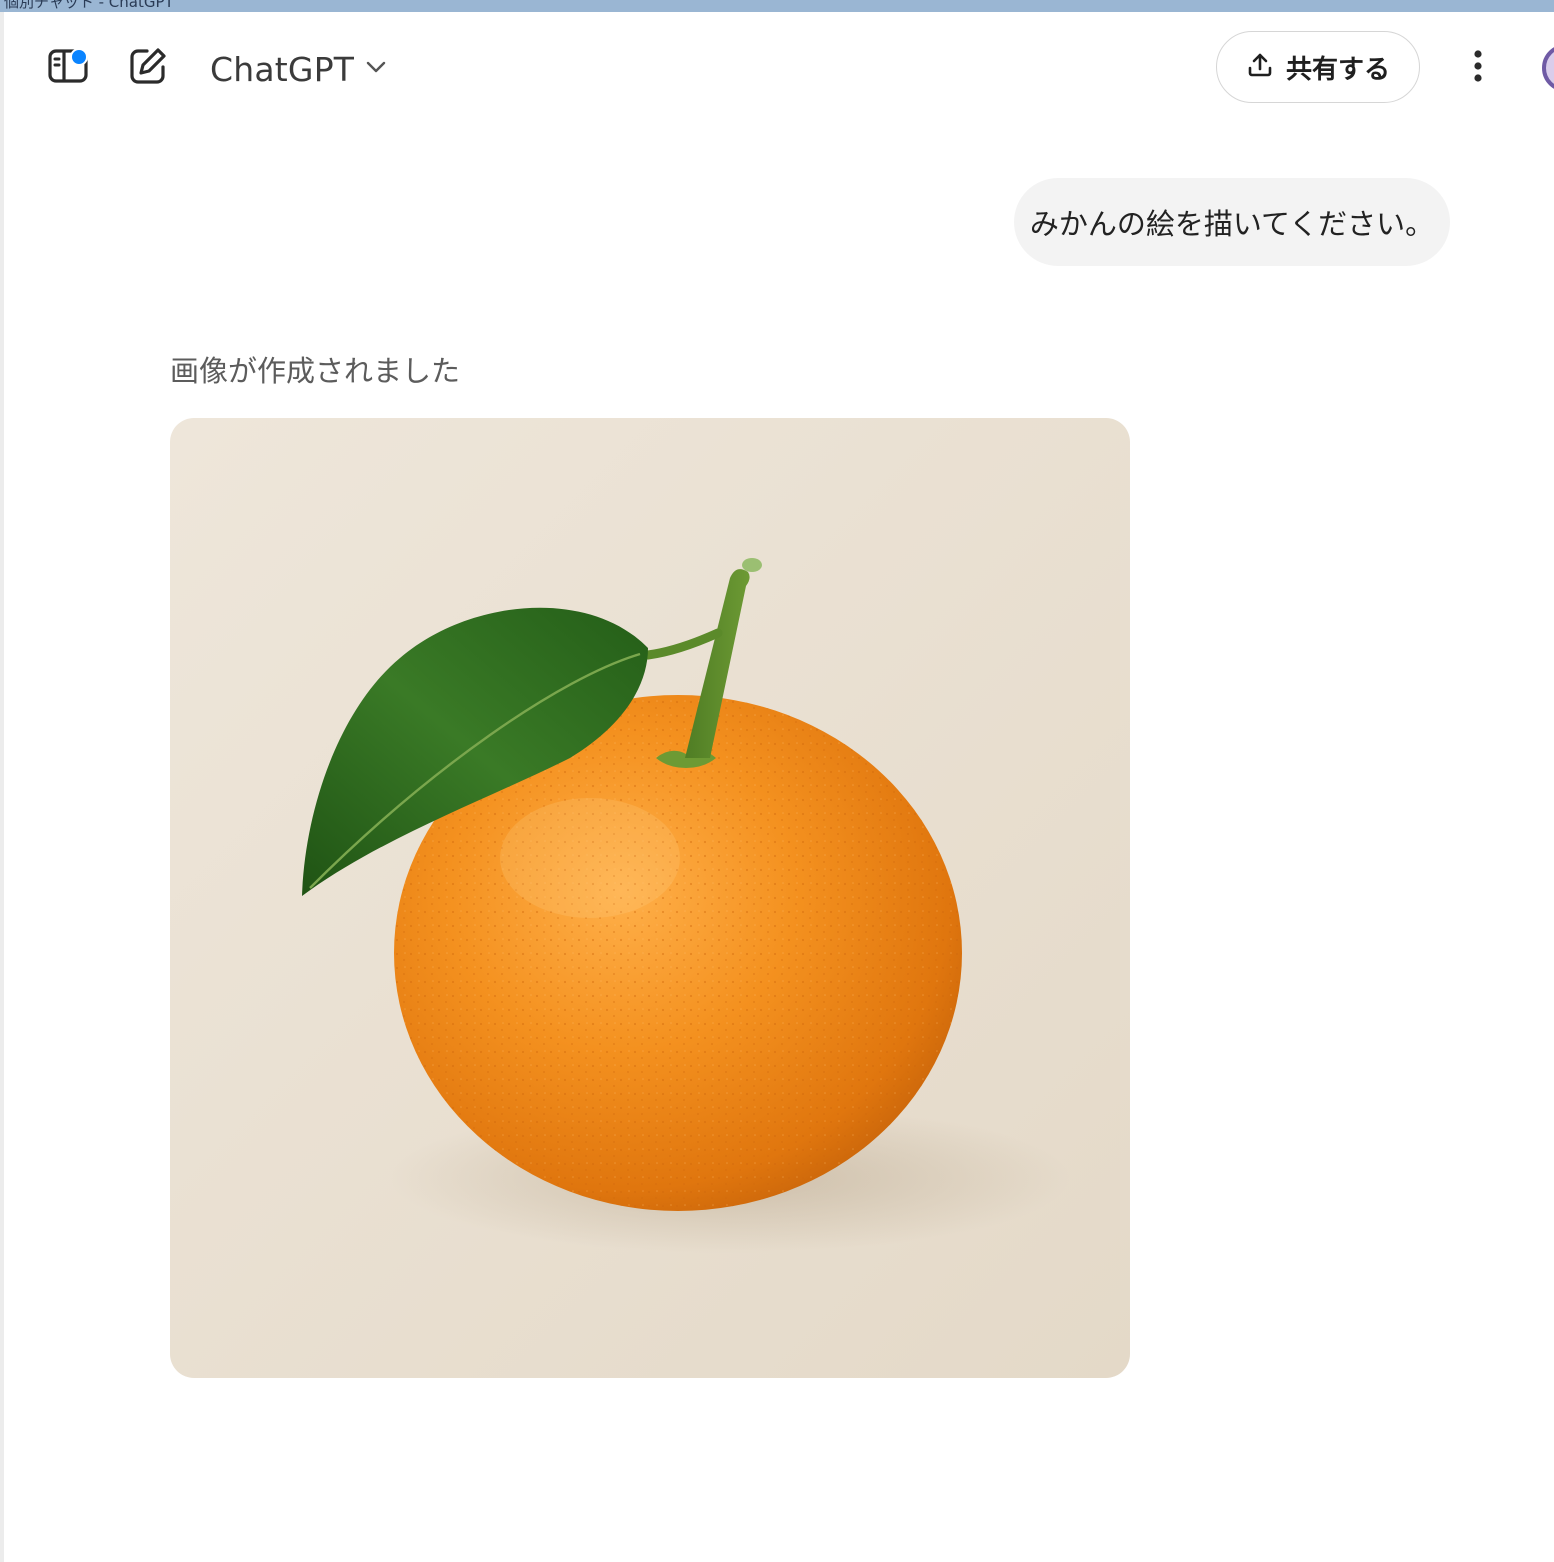  Describe the element at coordinates (79, 57) in the screenshot. I see `notification-badge` at that location.